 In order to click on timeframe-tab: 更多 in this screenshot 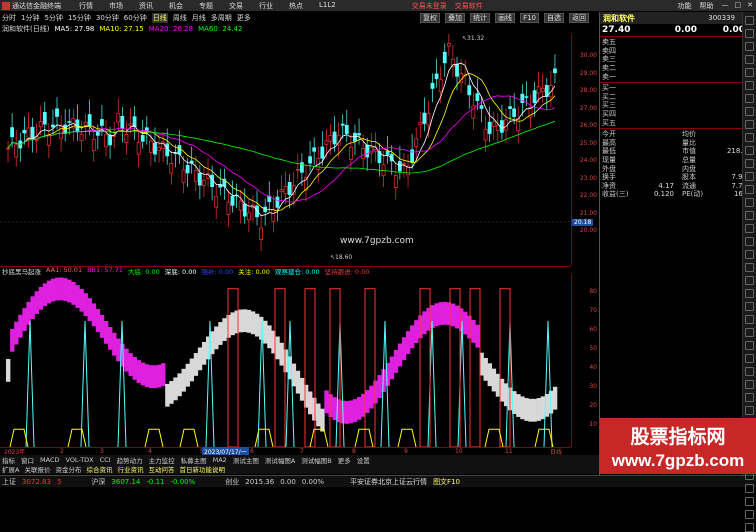, I will do `click(244, 18)`.